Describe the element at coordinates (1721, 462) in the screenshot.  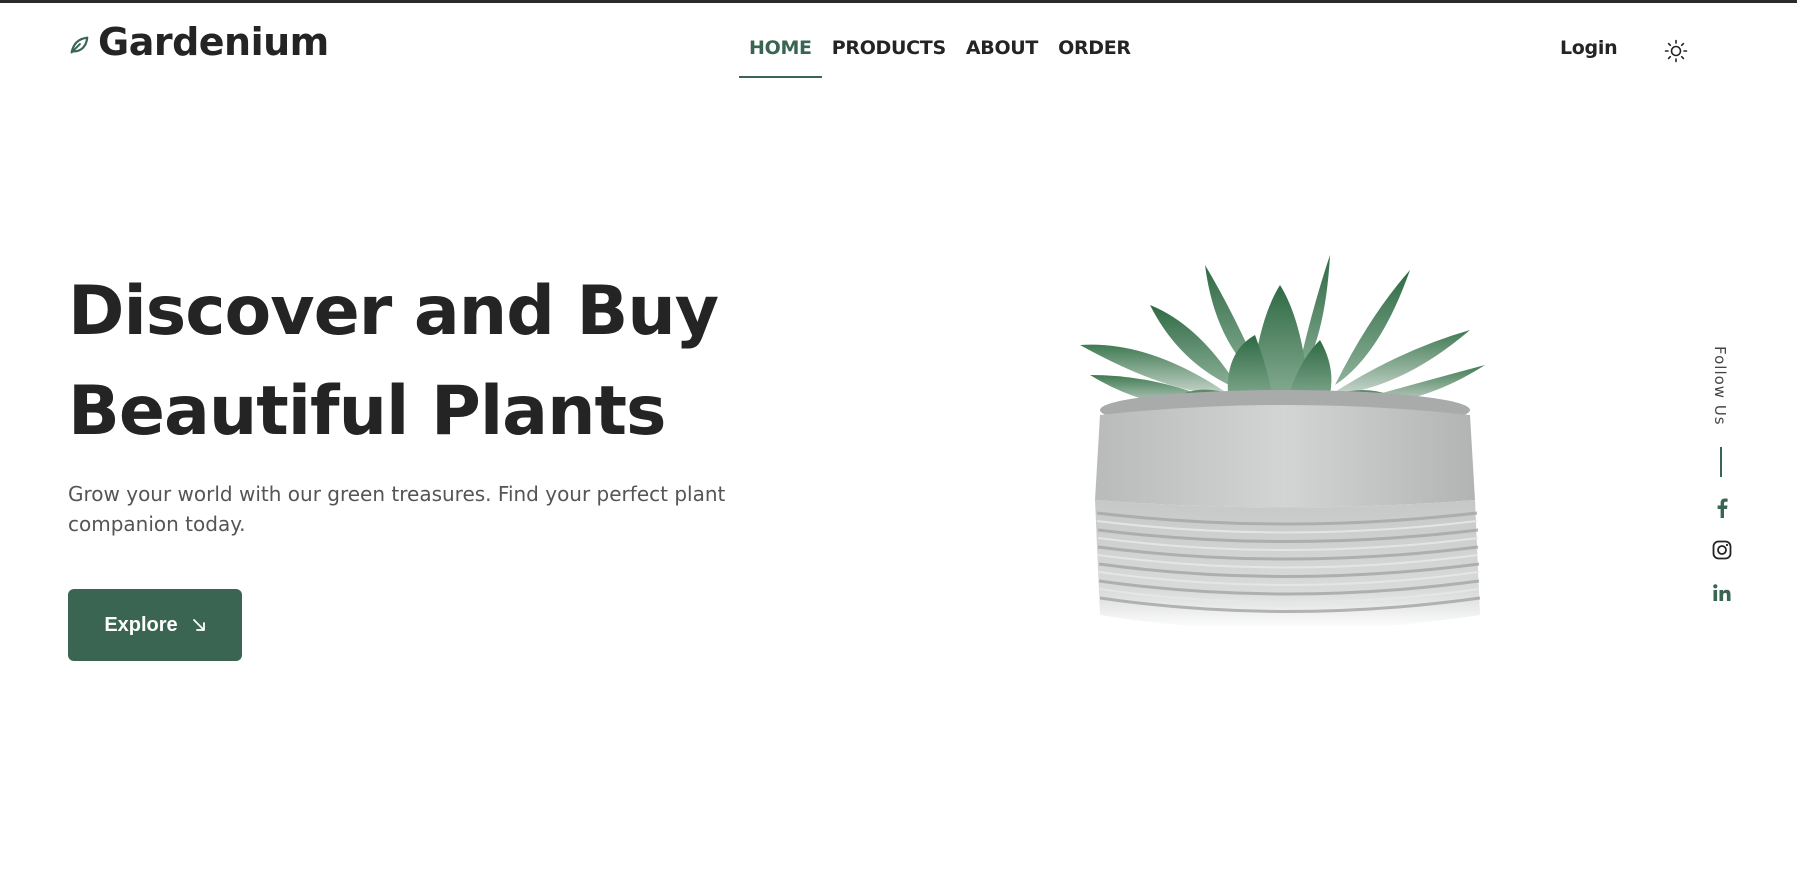
I see `follow-divider` at that location.